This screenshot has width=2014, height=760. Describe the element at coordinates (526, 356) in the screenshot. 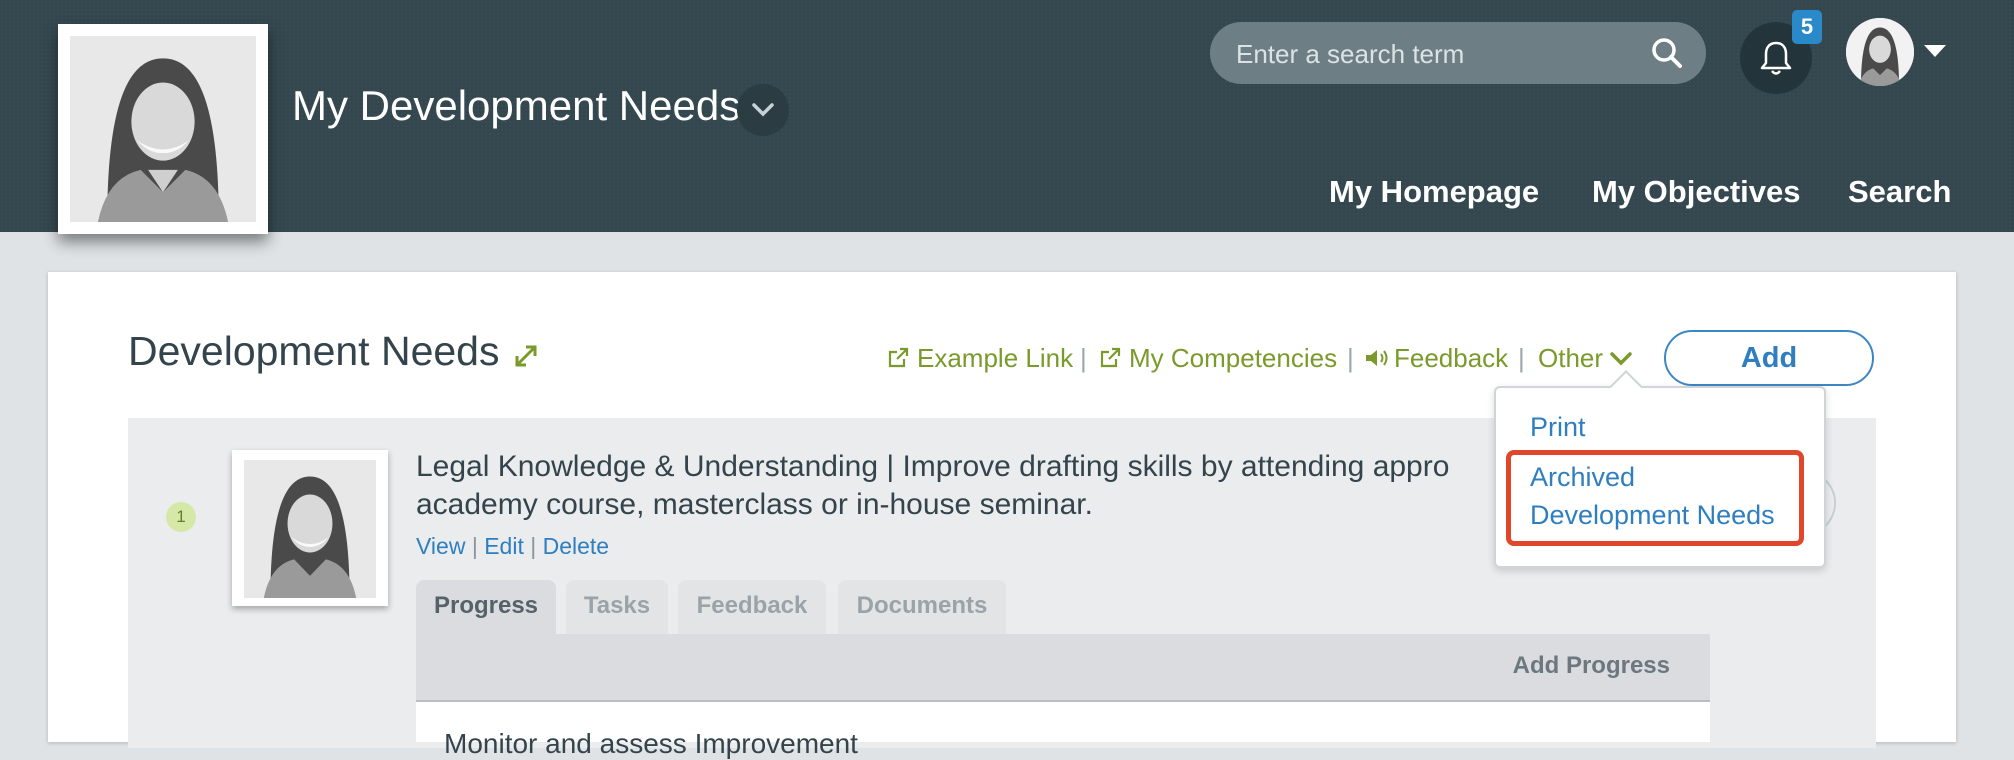

I see `expand-icon` at that location.